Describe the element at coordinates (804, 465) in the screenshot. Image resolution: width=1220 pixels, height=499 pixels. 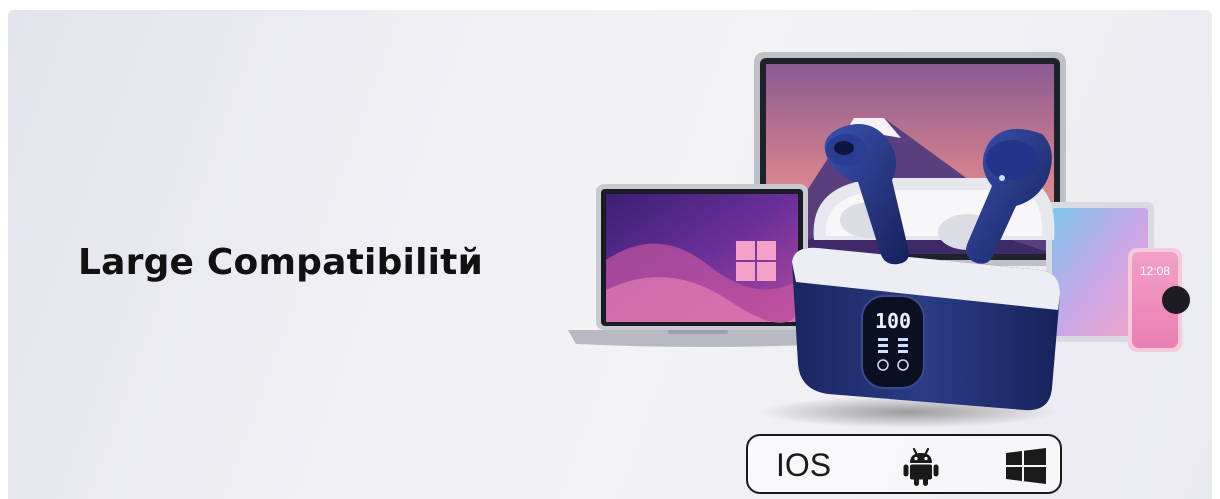
I see `ios-label: IOS` at that location.